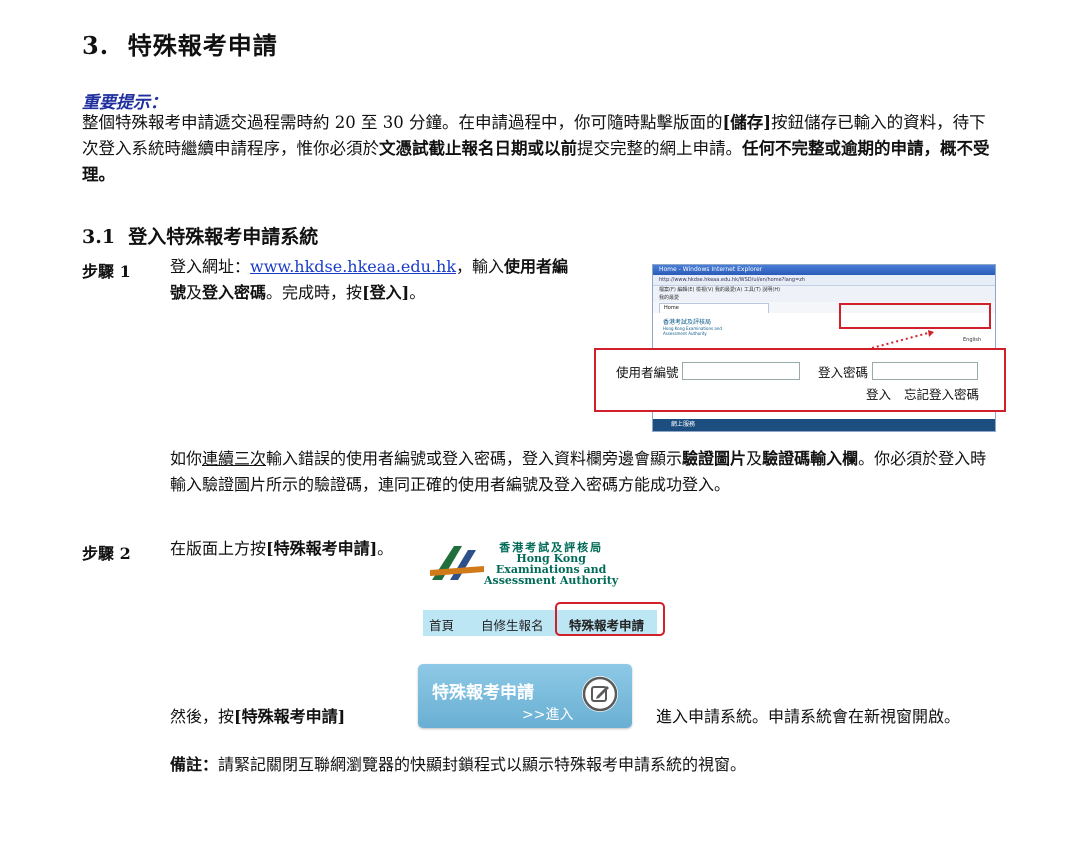  What do you see at coordinates (551, 580) in the screenshot?
I see `logo-en-3: Assessment Authority` at bounding box center [551, 580].